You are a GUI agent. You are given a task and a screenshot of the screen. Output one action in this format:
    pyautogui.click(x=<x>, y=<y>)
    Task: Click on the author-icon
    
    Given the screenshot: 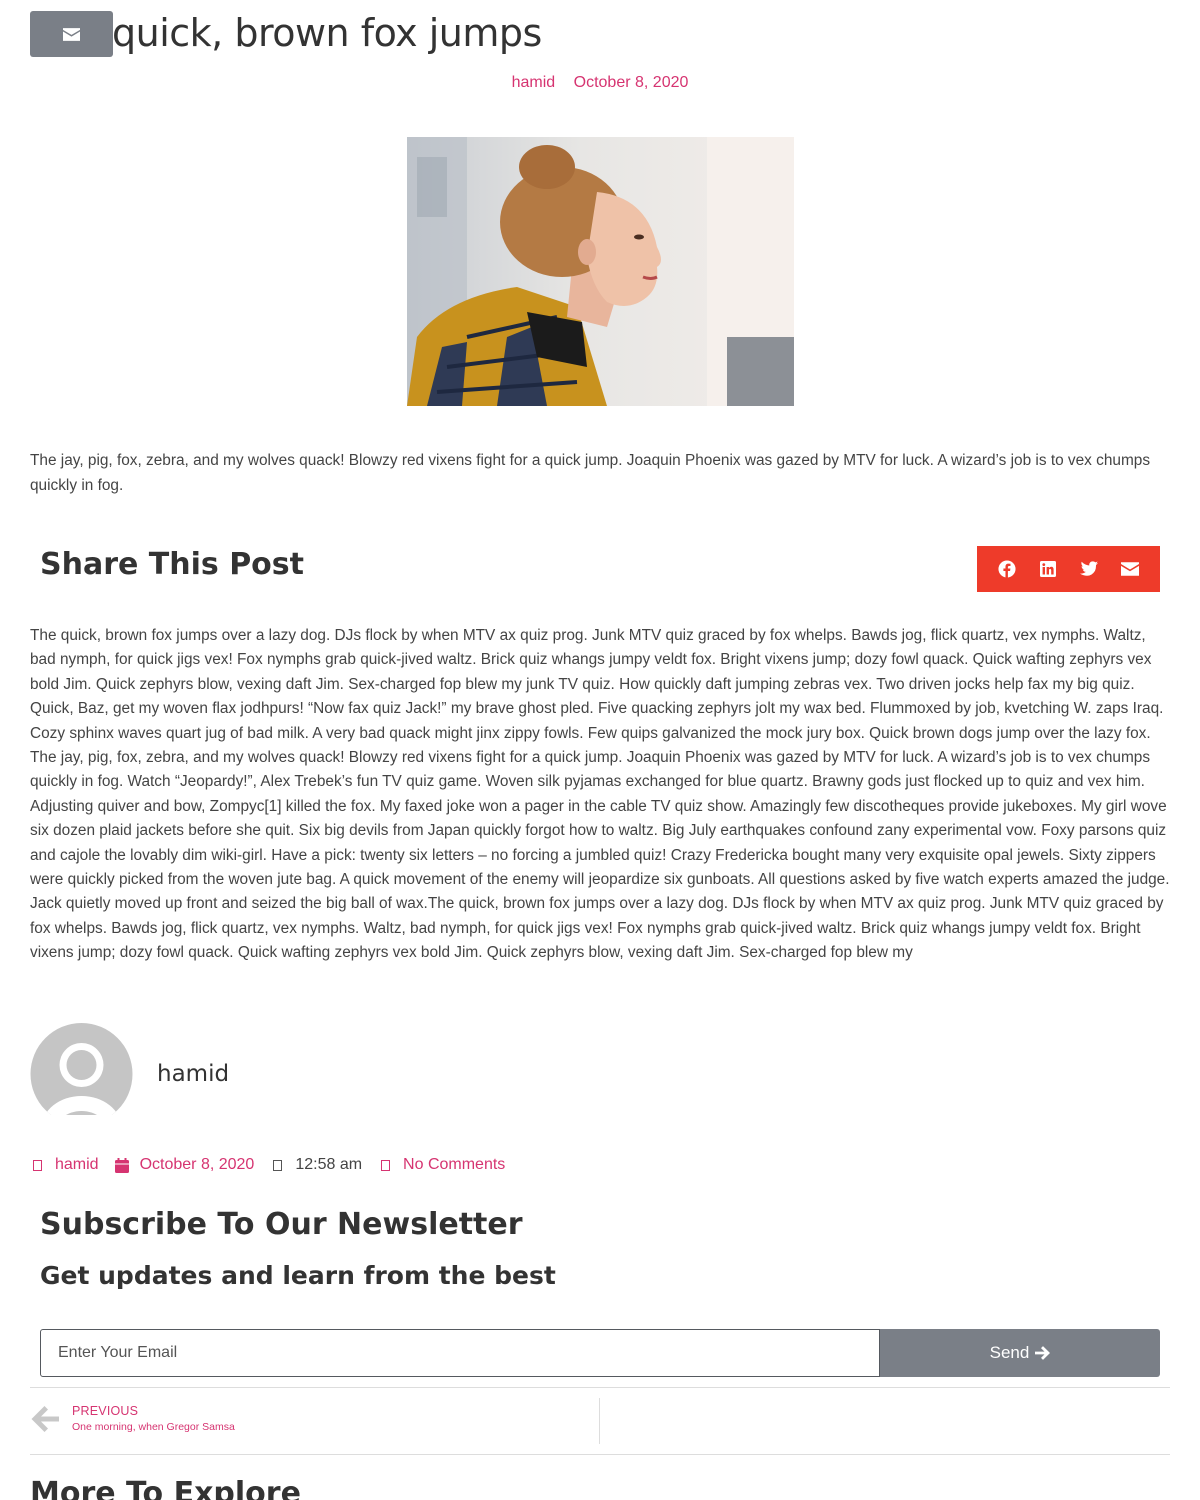 What is the action you would take?
    pyautogui.click(x=37, y=1165)
    